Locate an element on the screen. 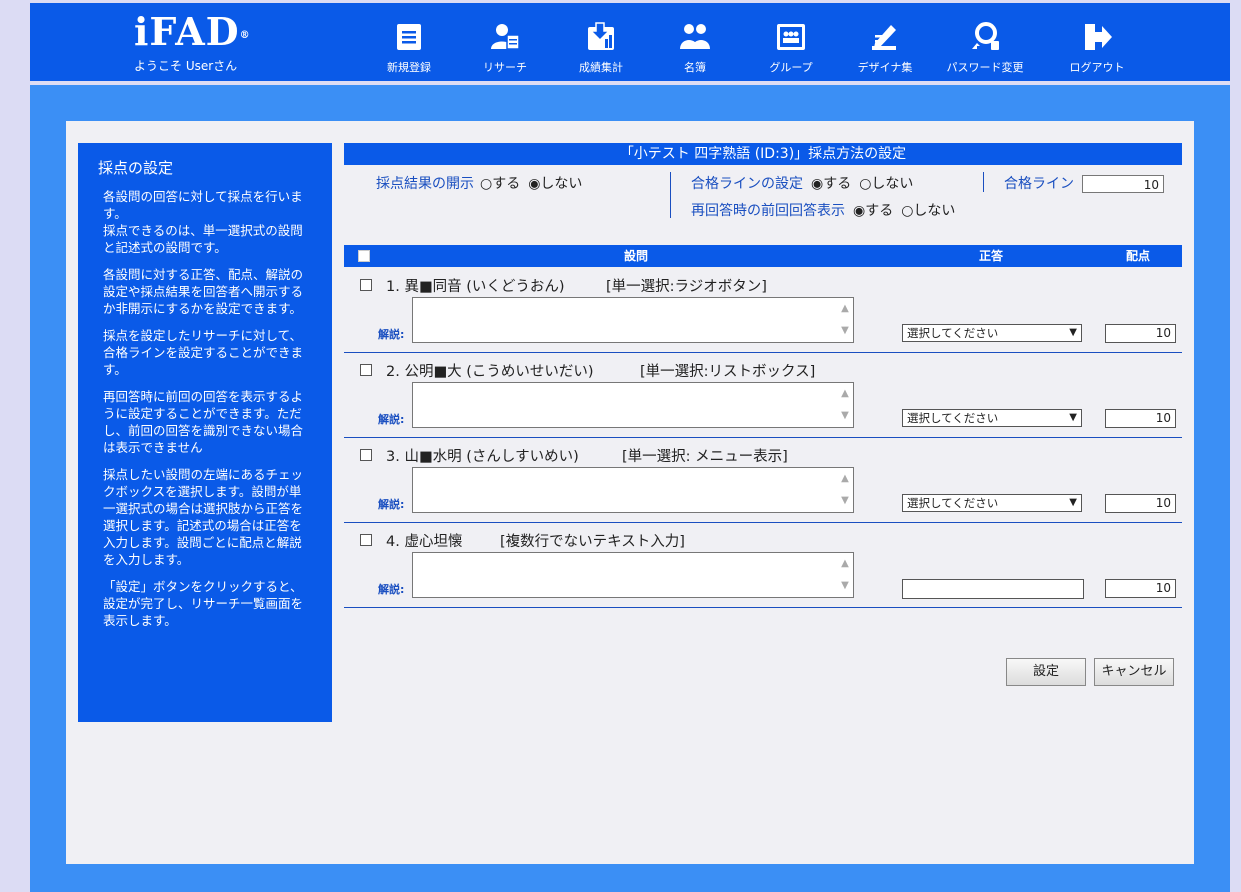 Image resolution: width=1241 pixels, height=892 pixels. key-icon is located at coordinates (985, 36).